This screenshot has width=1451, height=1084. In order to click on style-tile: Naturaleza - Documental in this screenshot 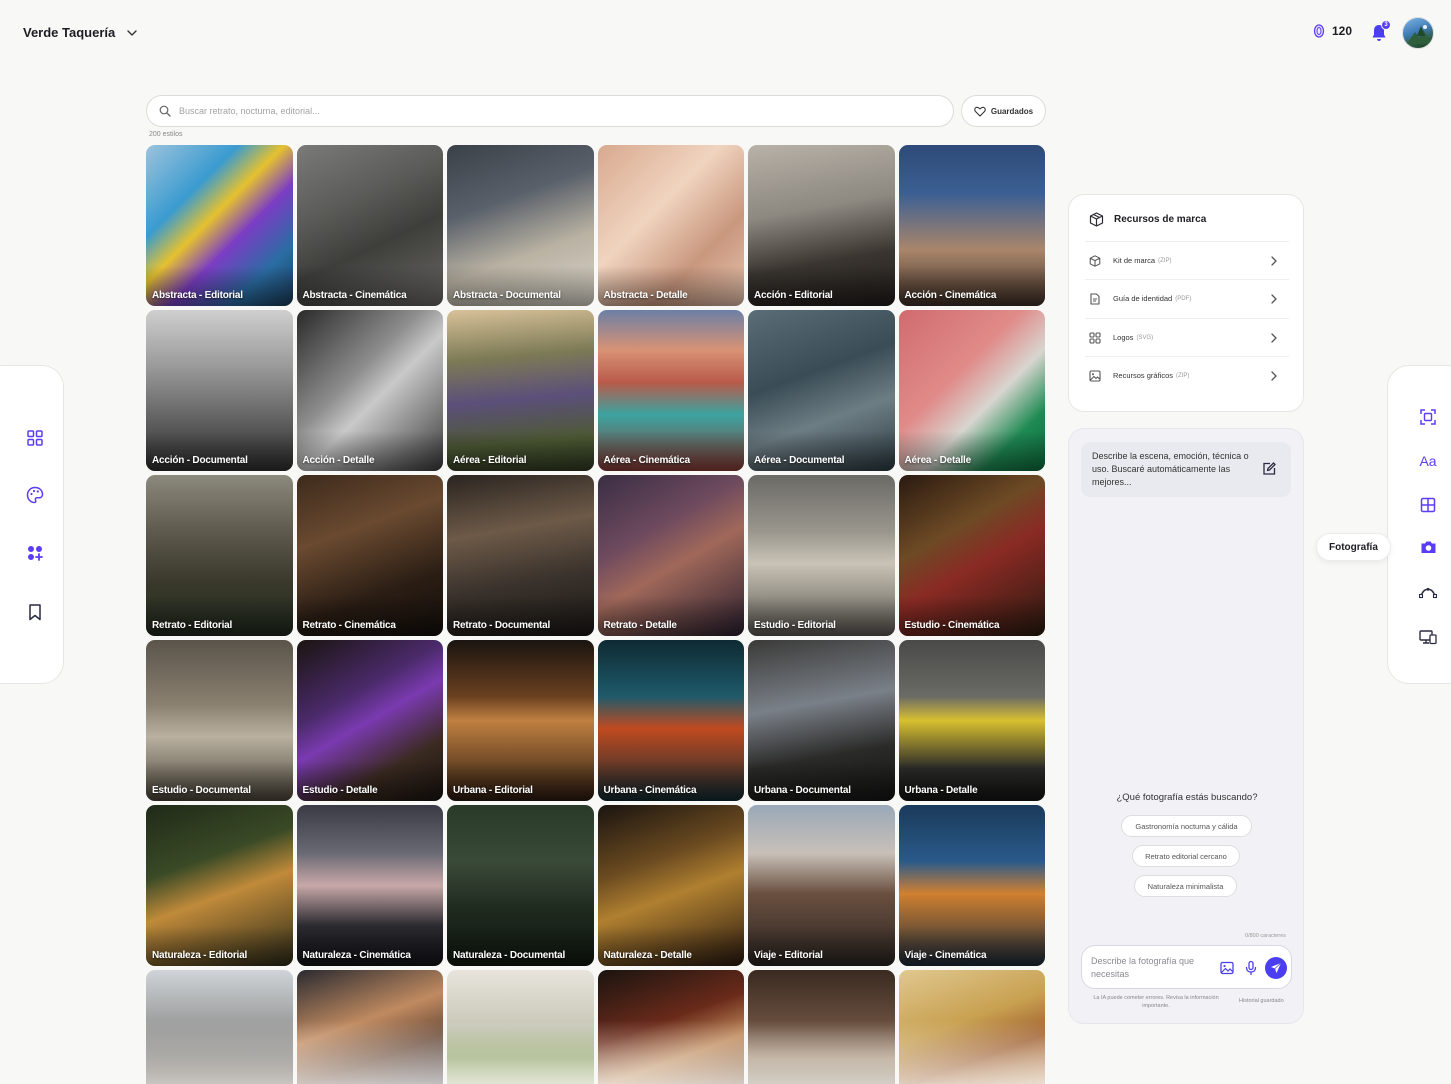, I will do `click(520, 885)`.